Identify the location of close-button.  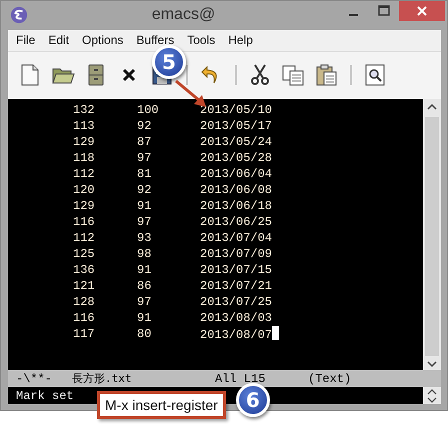
(422, 11).